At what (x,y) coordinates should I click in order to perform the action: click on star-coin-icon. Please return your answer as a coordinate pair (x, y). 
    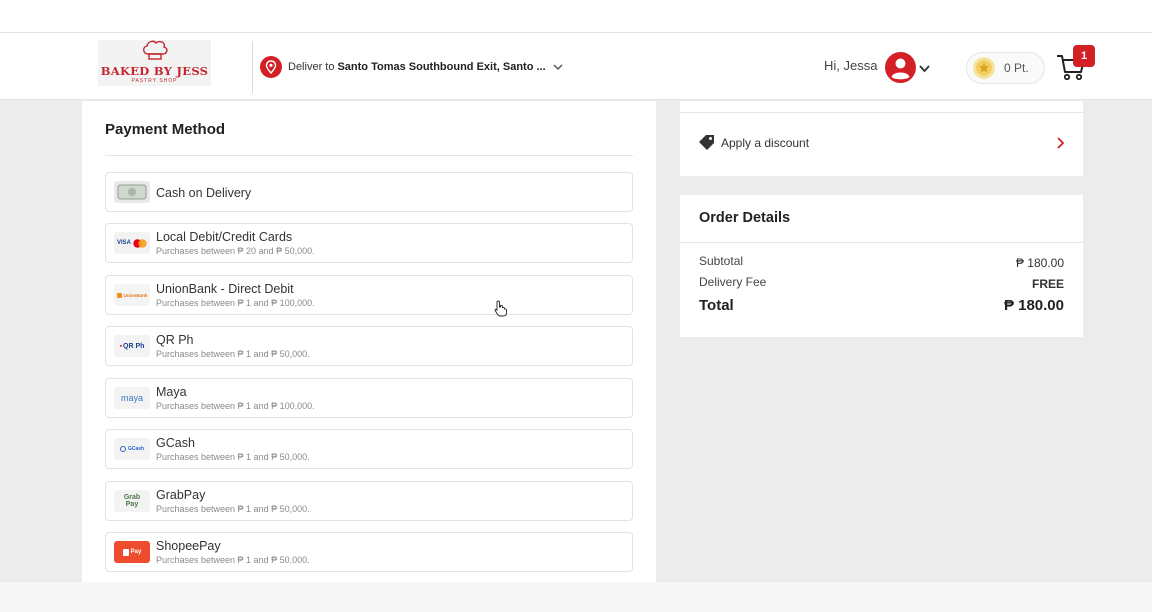
    Looking at the image, I should click on (984, 68).